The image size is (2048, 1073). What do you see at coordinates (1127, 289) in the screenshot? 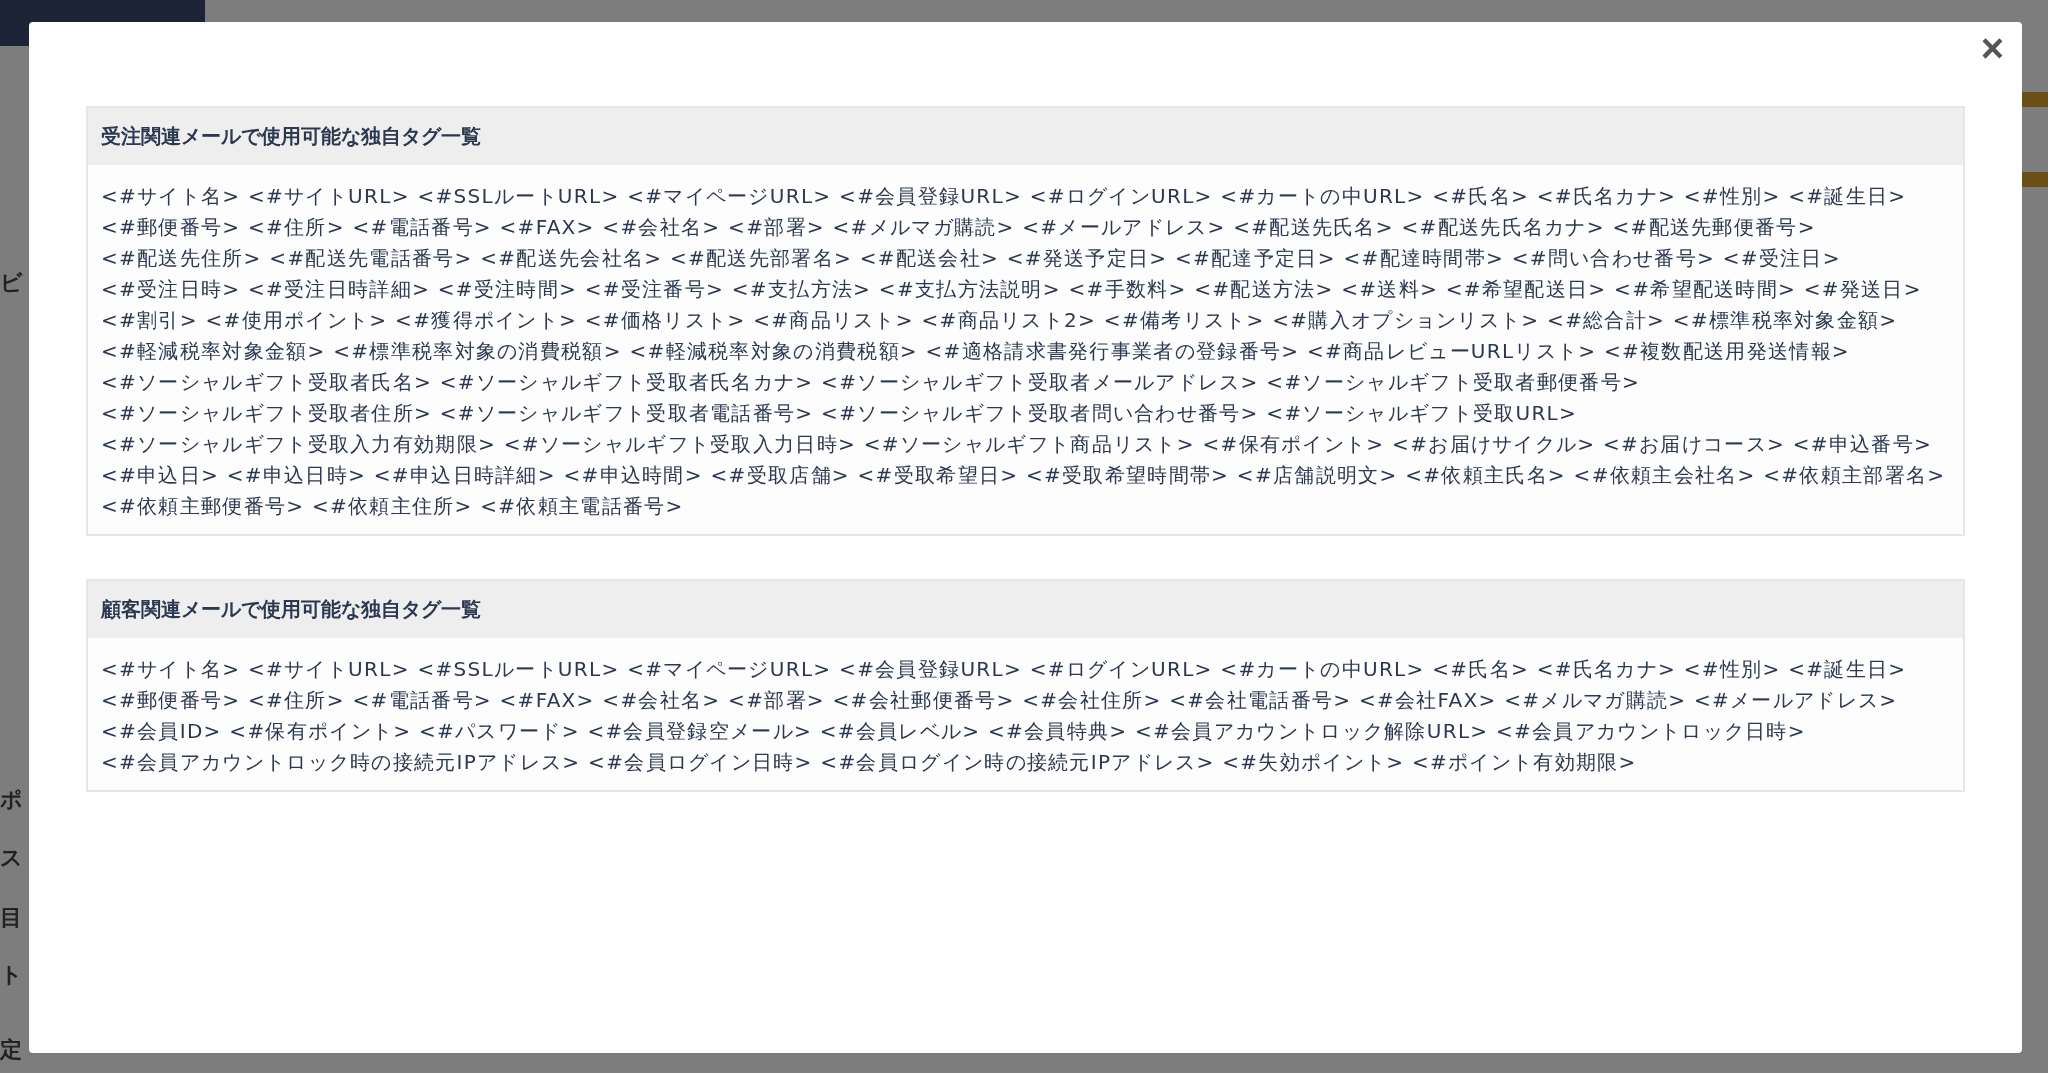
I see `tag-text: <#手数料>` at bounding box center [1127, 289].